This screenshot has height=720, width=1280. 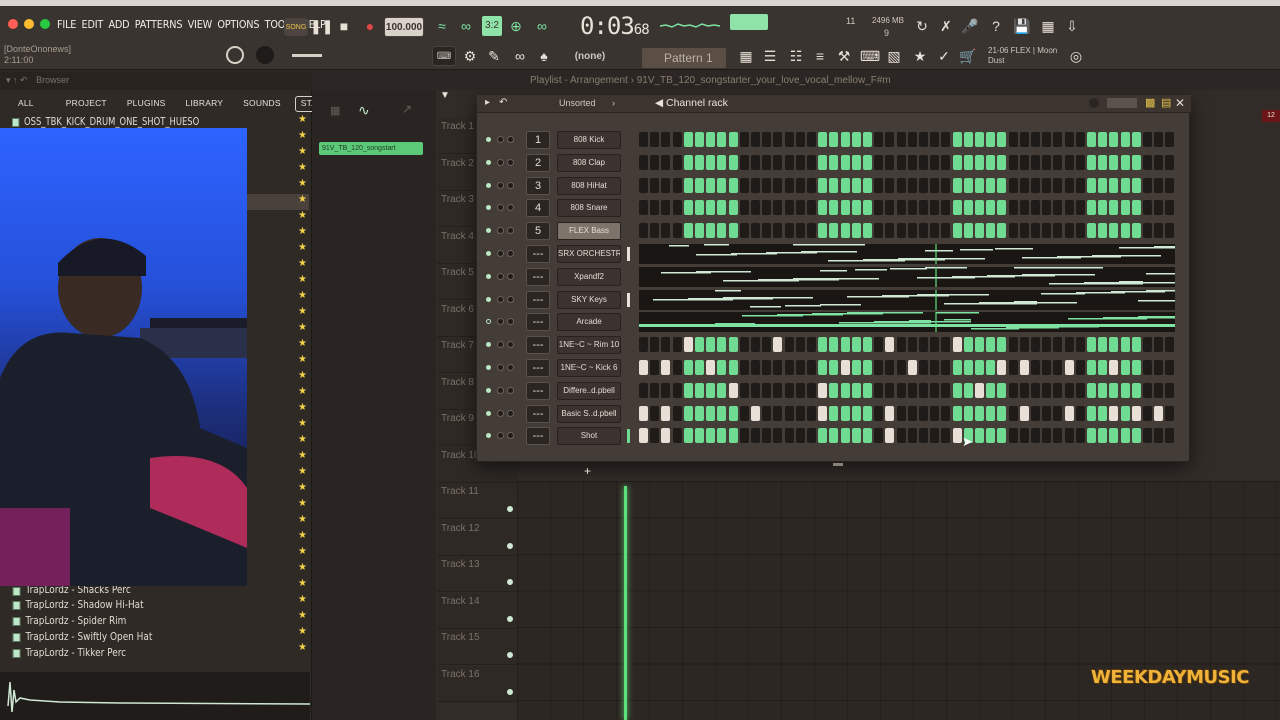 I want to click on plugin-icon: ★, so click(x=920, y=56).